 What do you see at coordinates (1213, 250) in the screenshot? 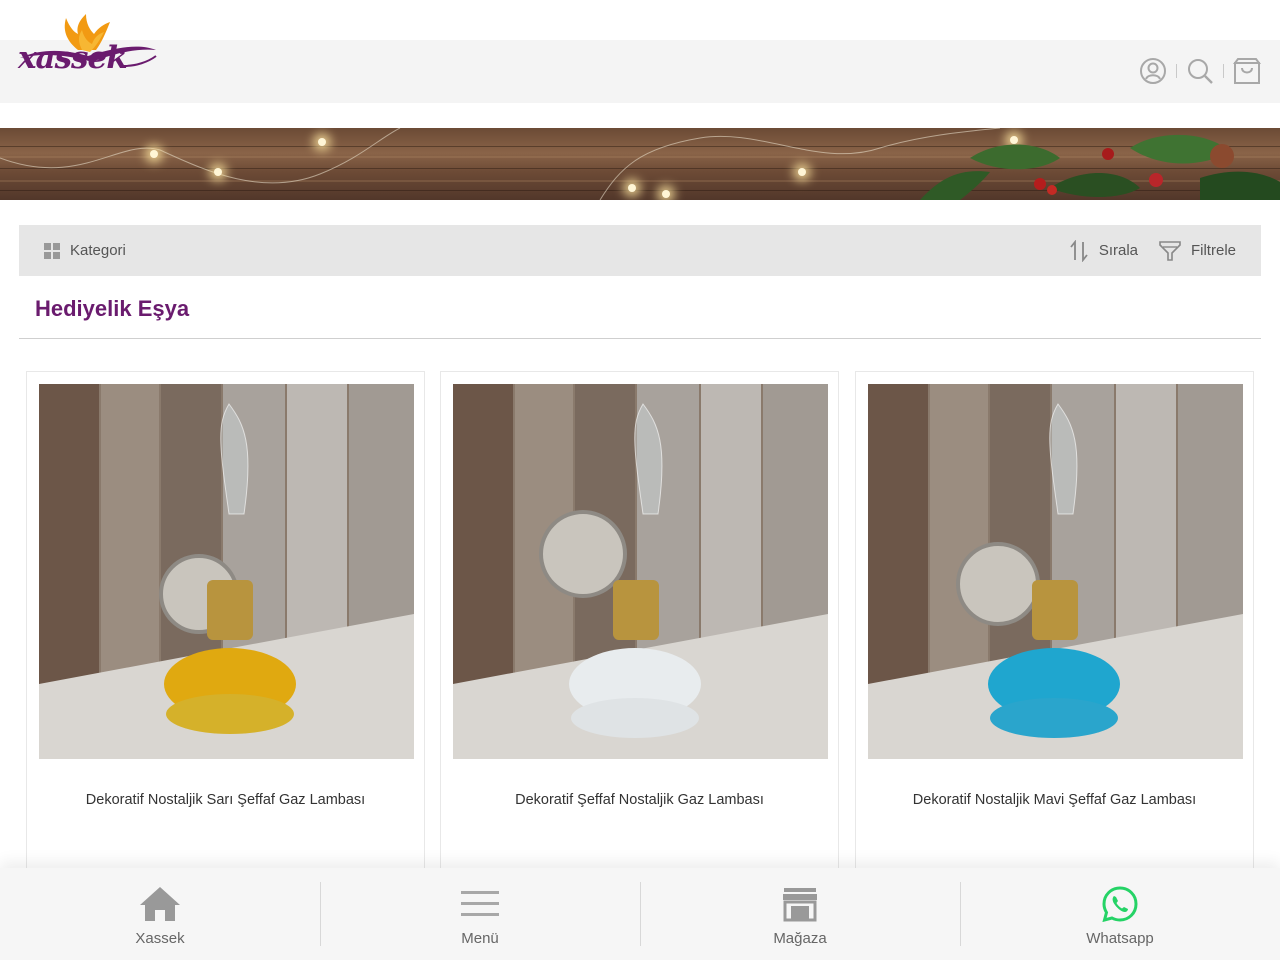
I see `filter-label: Filtrele` at bounding box center [1213, 250].